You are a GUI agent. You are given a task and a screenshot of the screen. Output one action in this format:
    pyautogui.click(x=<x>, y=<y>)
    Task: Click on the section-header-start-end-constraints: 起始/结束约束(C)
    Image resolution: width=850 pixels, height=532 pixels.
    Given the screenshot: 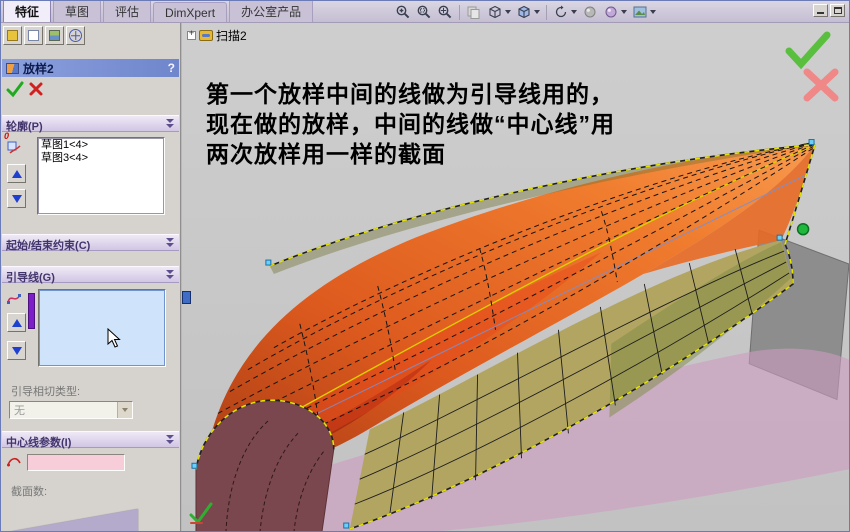 What is the action you would take?
    pyautogui.click(x=90, y=243)
    